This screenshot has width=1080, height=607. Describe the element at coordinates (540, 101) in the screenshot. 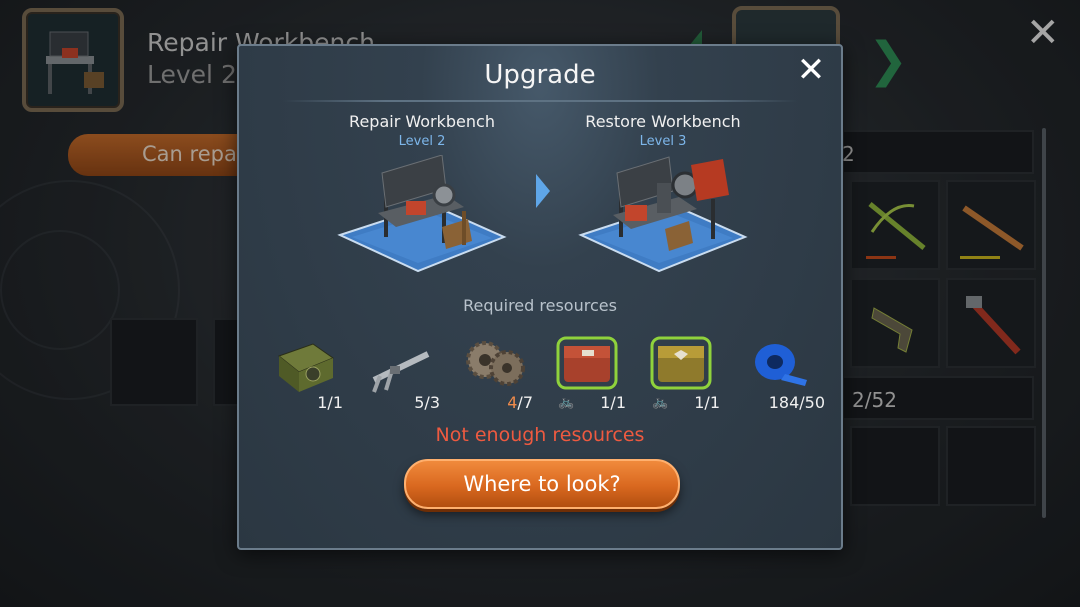

I see `title-divider` at that location.